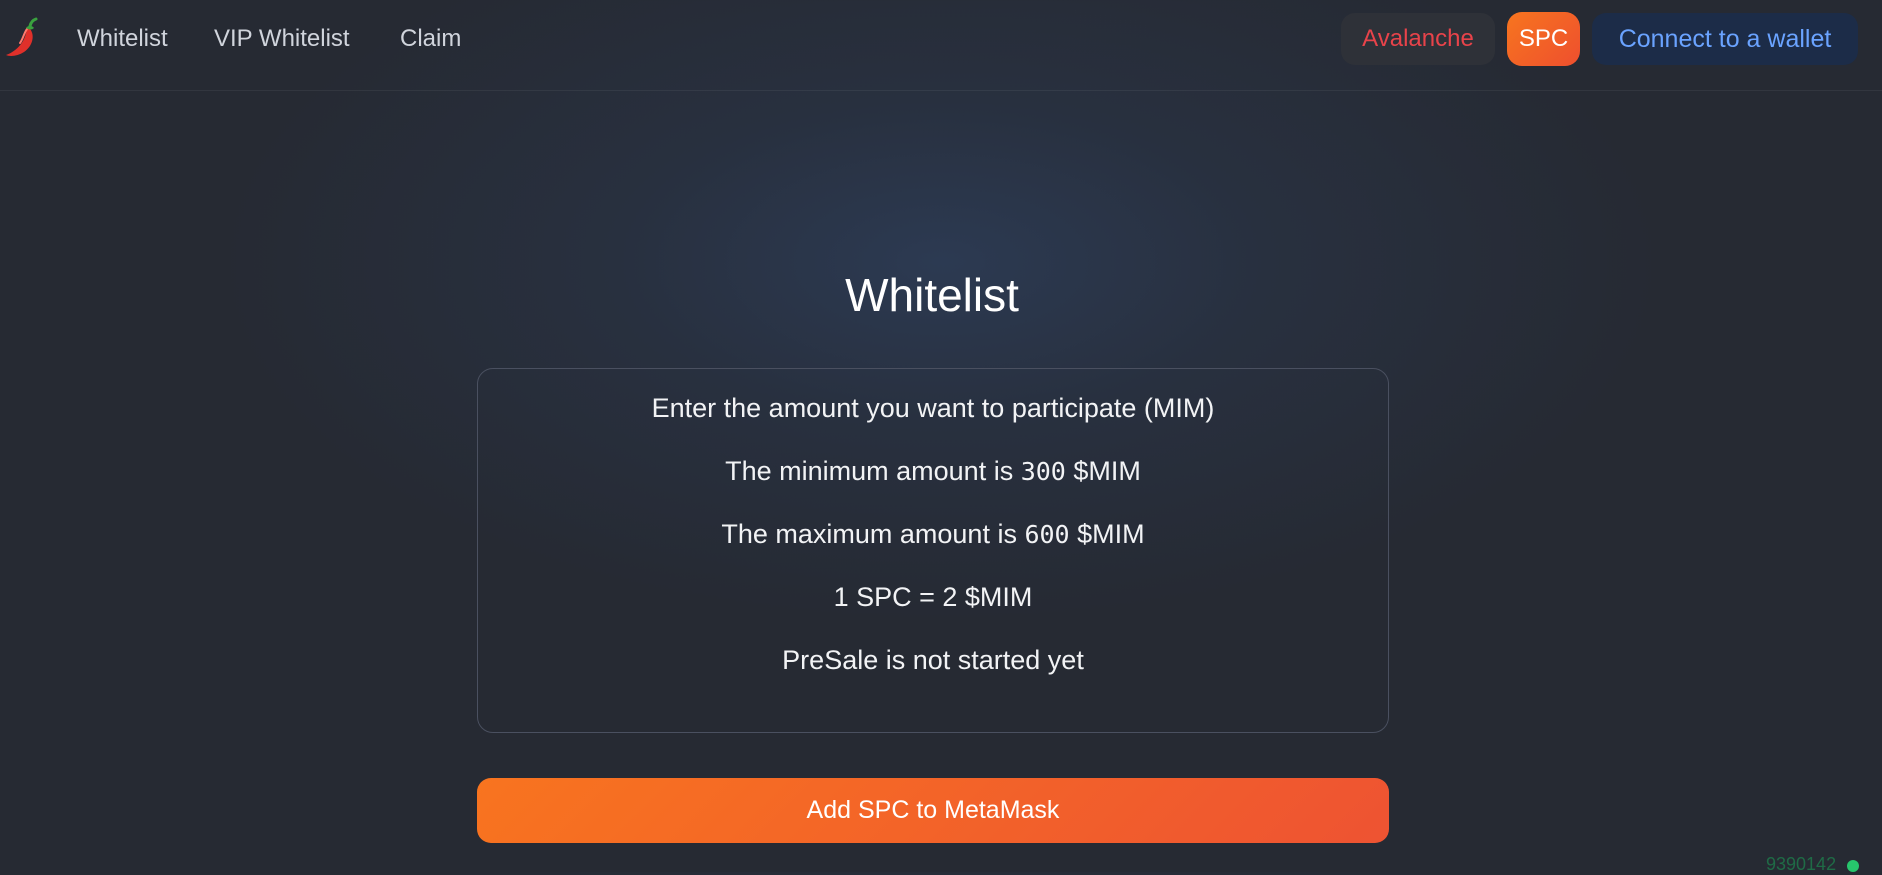 This screenshot has width=1882, height=875. What do you see at coordinates (933, 597) in the screenshot?
I see `exchange-rate-text: 1 SPC = 2 $MIM` at bounding box center [933, 597].